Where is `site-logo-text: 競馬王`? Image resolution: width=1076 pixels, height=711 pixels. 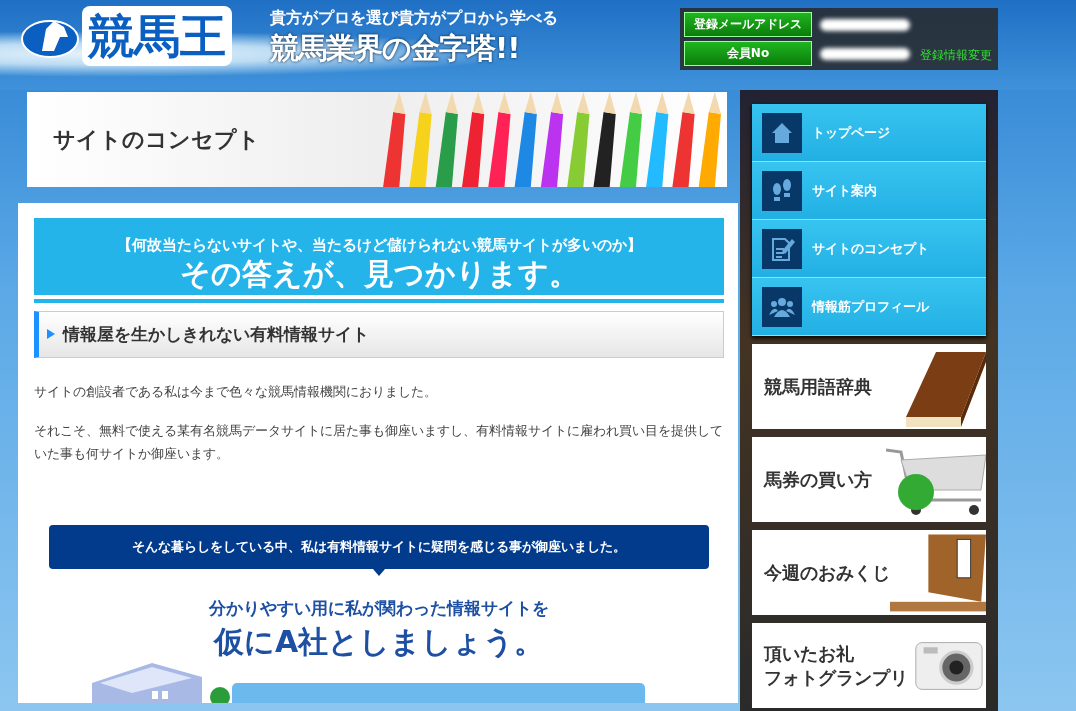 site-logo-text: 競馬王 is located at coordinates (157, 36).